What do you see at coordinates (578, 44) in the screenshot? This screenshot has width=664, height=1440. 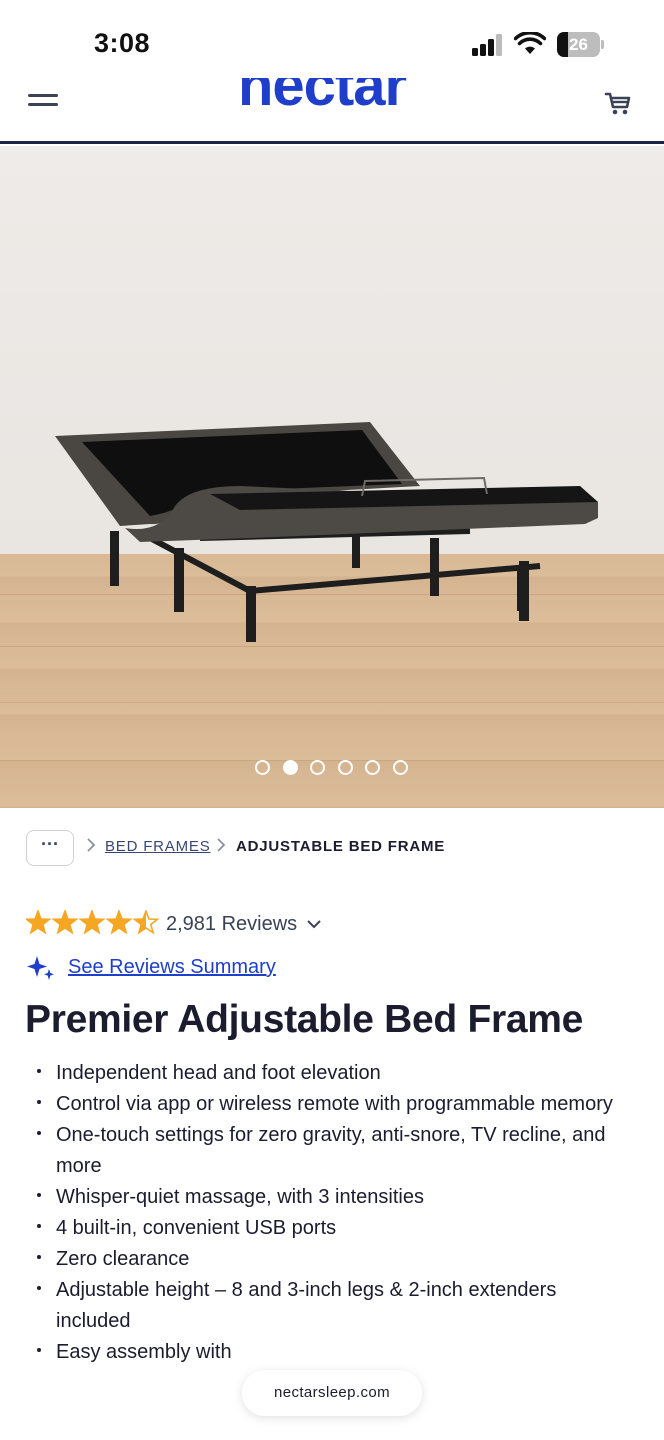 I see `battery-percent: 26` at bounding box center [578, 44].